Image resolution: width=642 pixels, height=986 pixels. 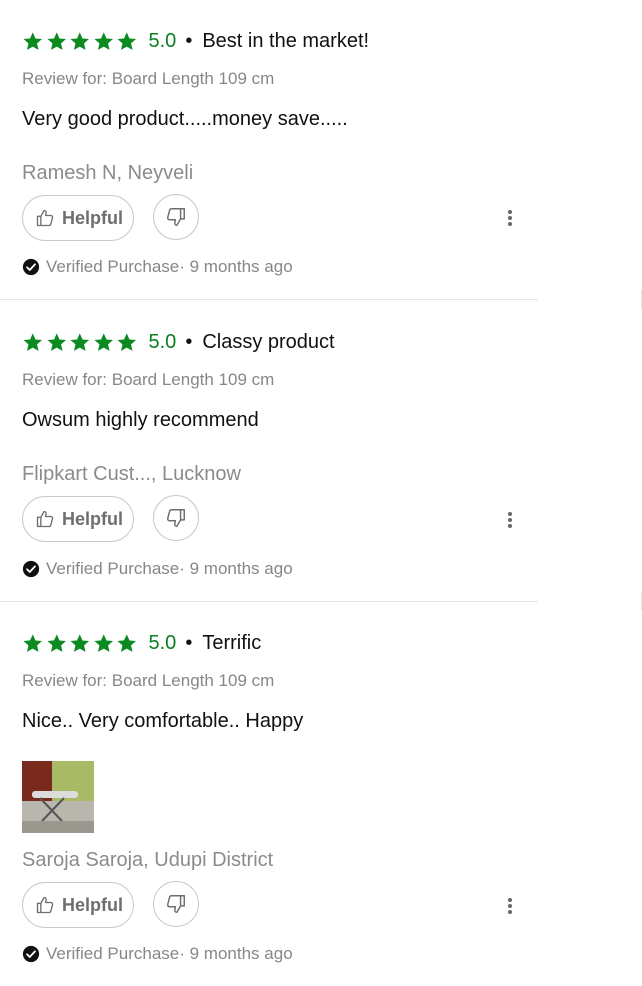 What do you see at coordinates (268, 341) in the screenshot?
I see `review-title: Classy product` at bounding box center [268, 341].